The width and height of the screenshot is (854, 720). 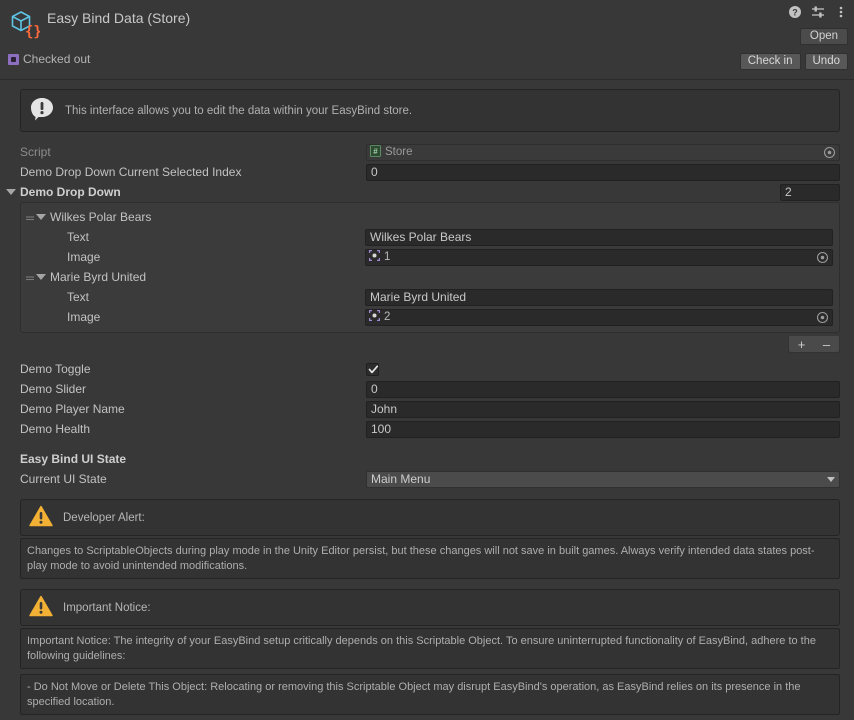 I want to click on help-icon: ?, so click(x=795, y=12).